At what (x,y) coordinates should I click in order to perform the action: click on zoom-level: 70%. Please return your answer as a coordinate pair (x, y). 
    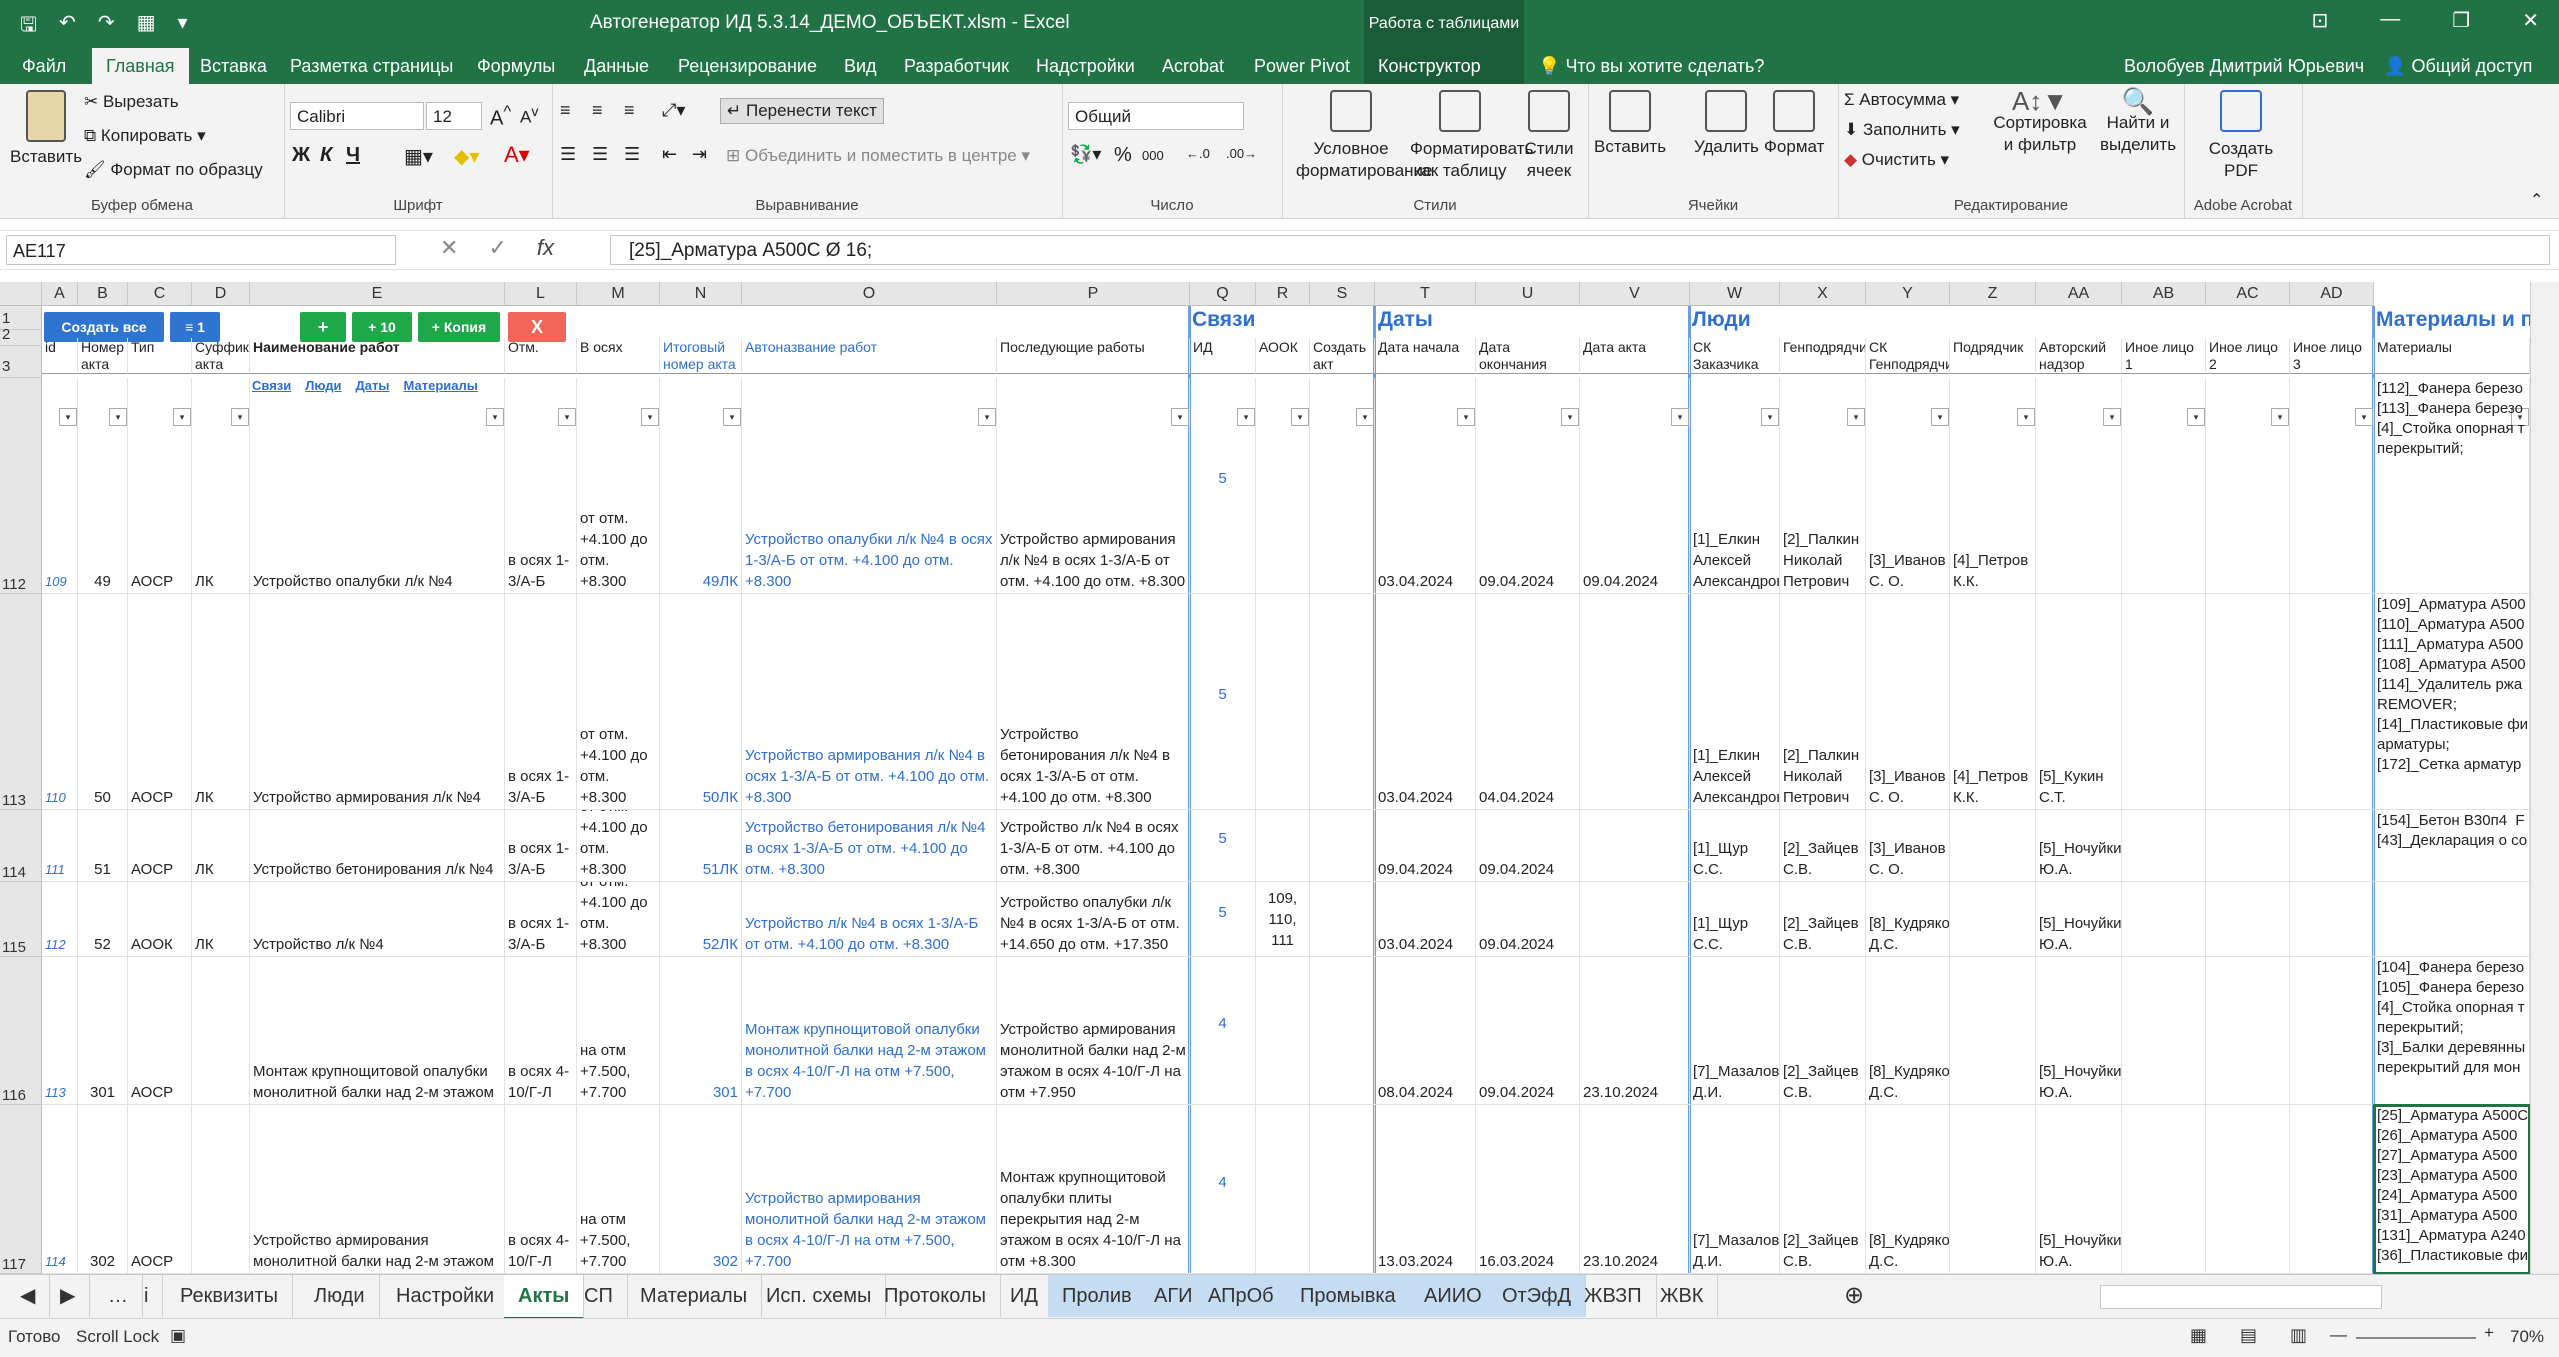
    Looking at the image, I should click on (2527, 1337).